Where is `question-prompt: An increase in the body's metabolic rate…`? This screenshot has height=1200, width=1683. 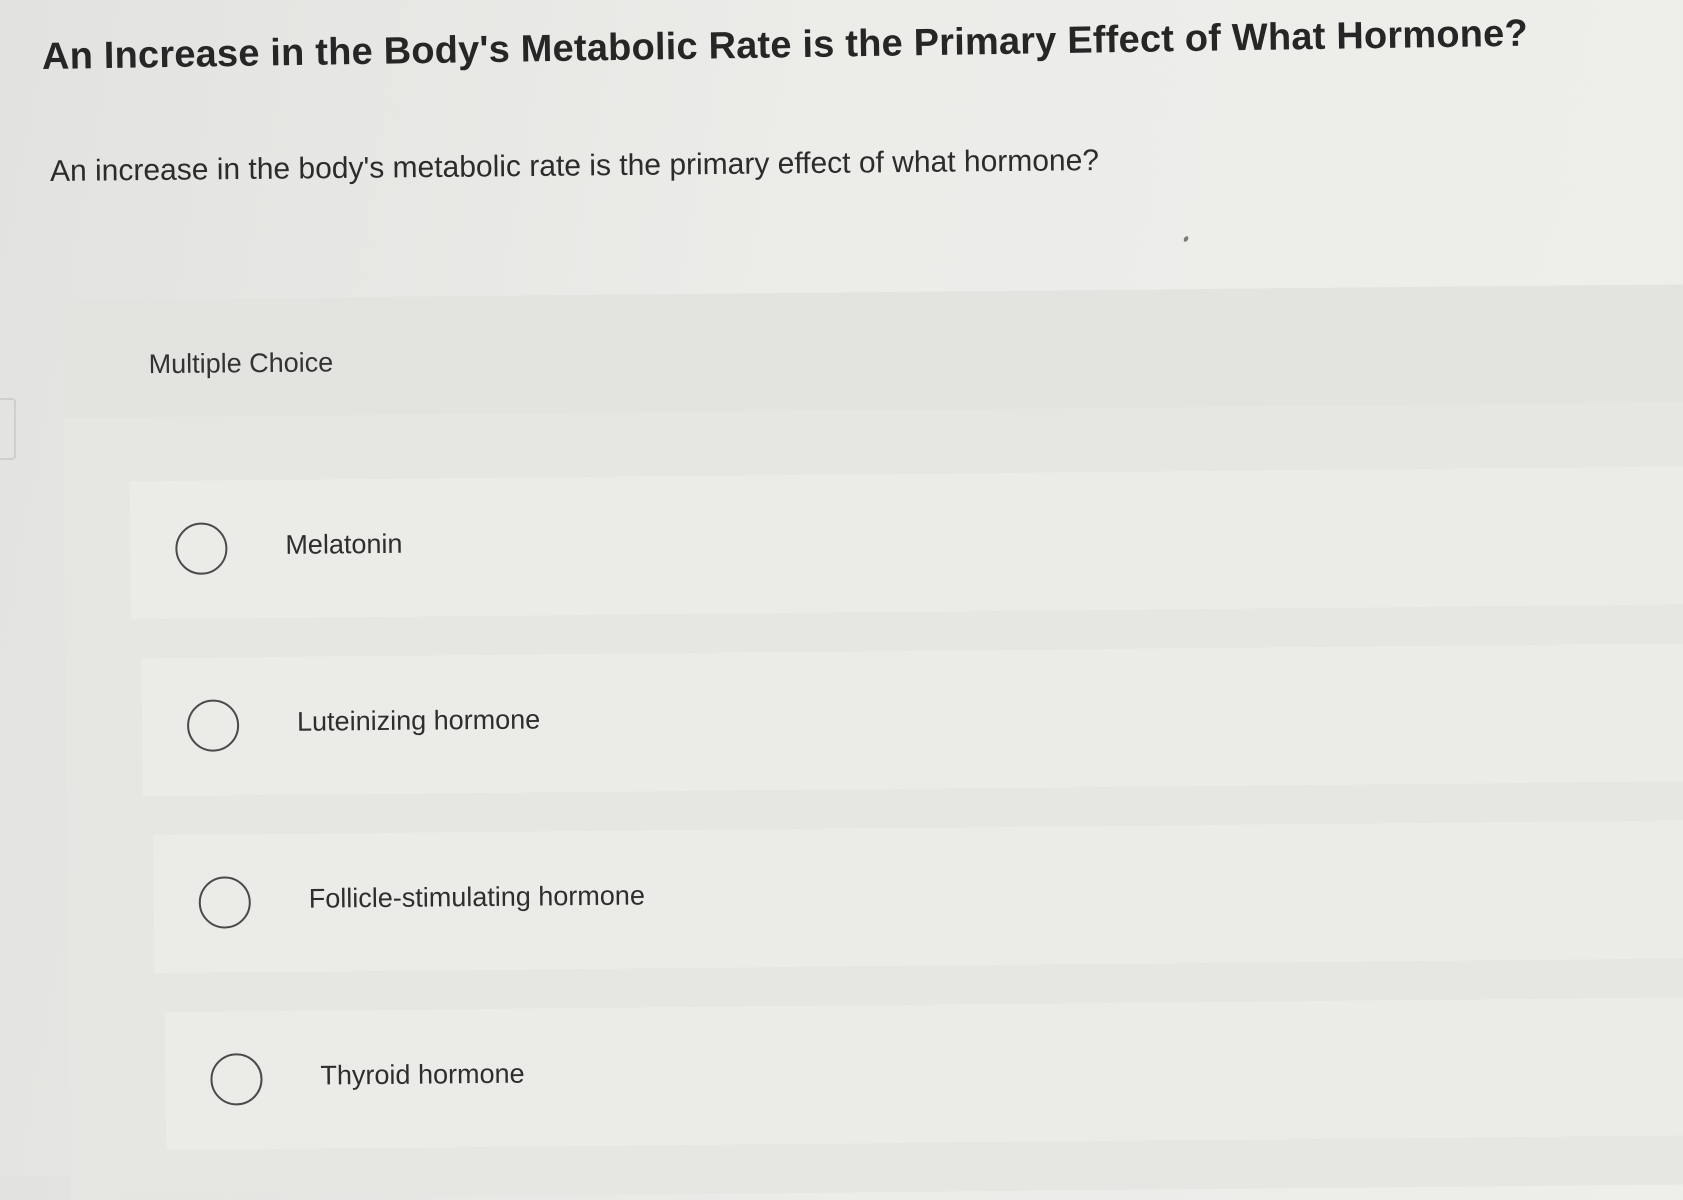
question-prompt: An increase in the body's metabolic rate… is located at coordinates (574, 166).